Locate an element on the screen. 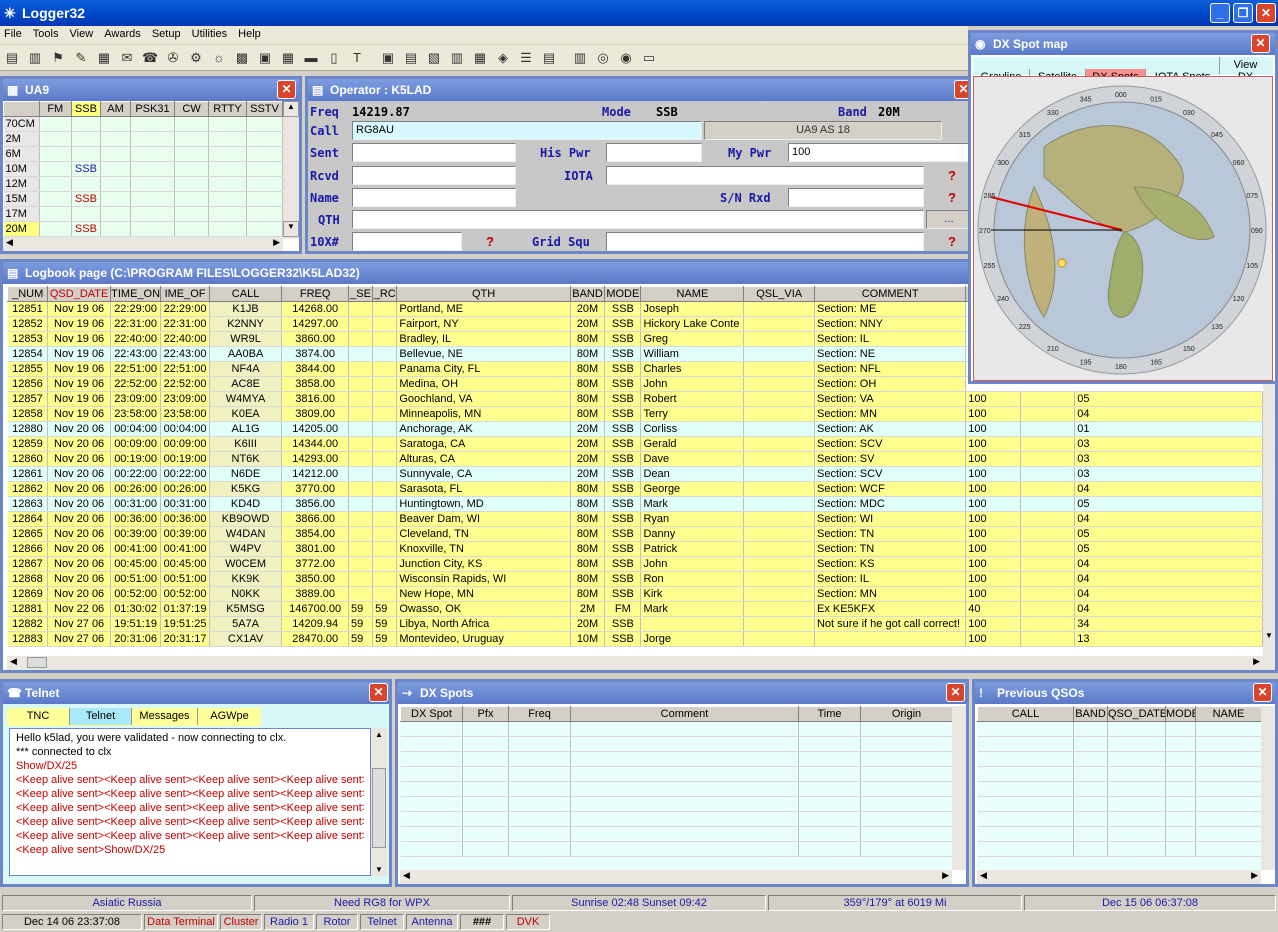 The height and width of the screenshot is (932, 1278). map-icon: ▥ is located at coordinates (457, 58).